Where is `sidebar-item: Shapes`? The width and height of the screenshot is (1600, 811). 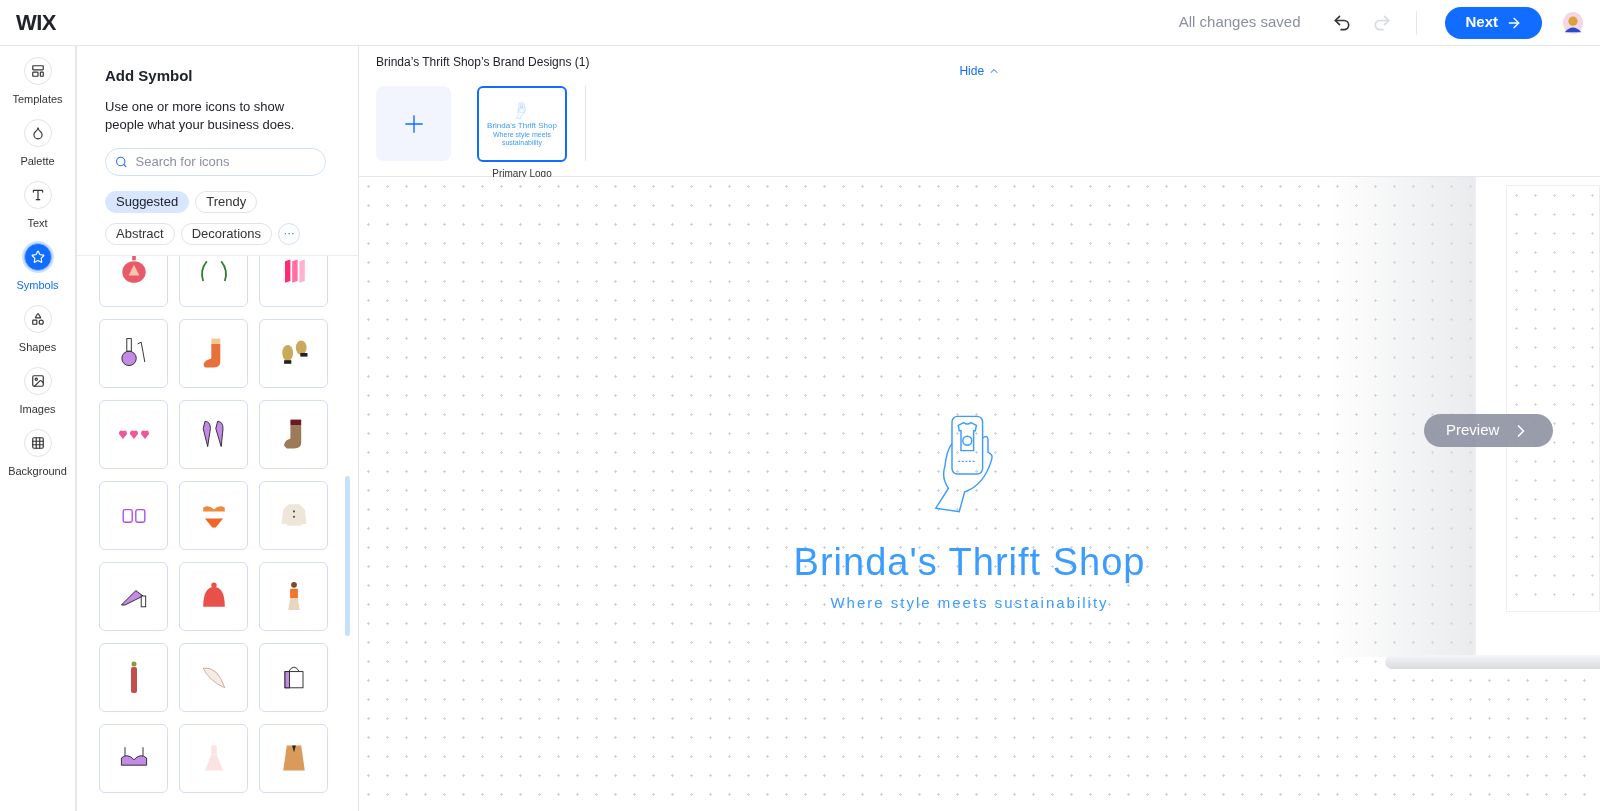 sidebar-item: Shapes is located at coordinates (37, 332).